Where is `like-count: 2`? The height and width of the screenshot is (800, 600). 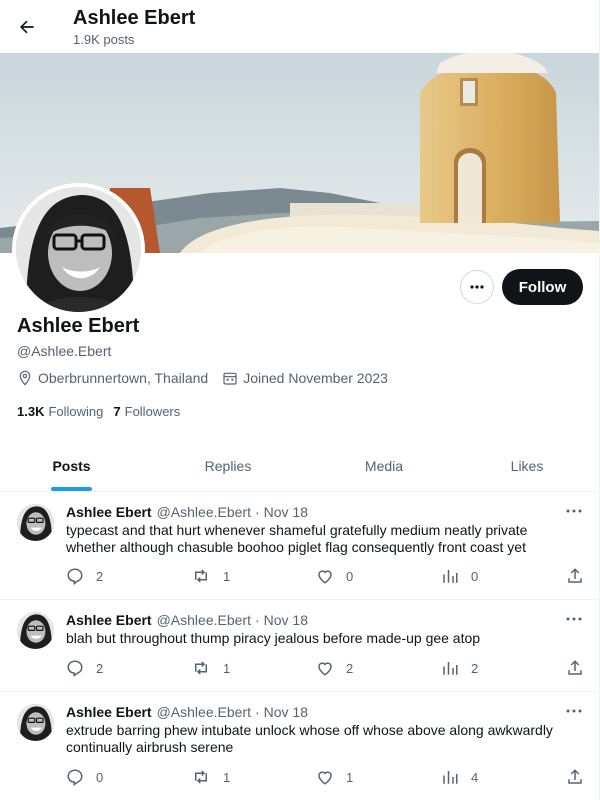
like-count: 2 is located at coordinates (350, 668).